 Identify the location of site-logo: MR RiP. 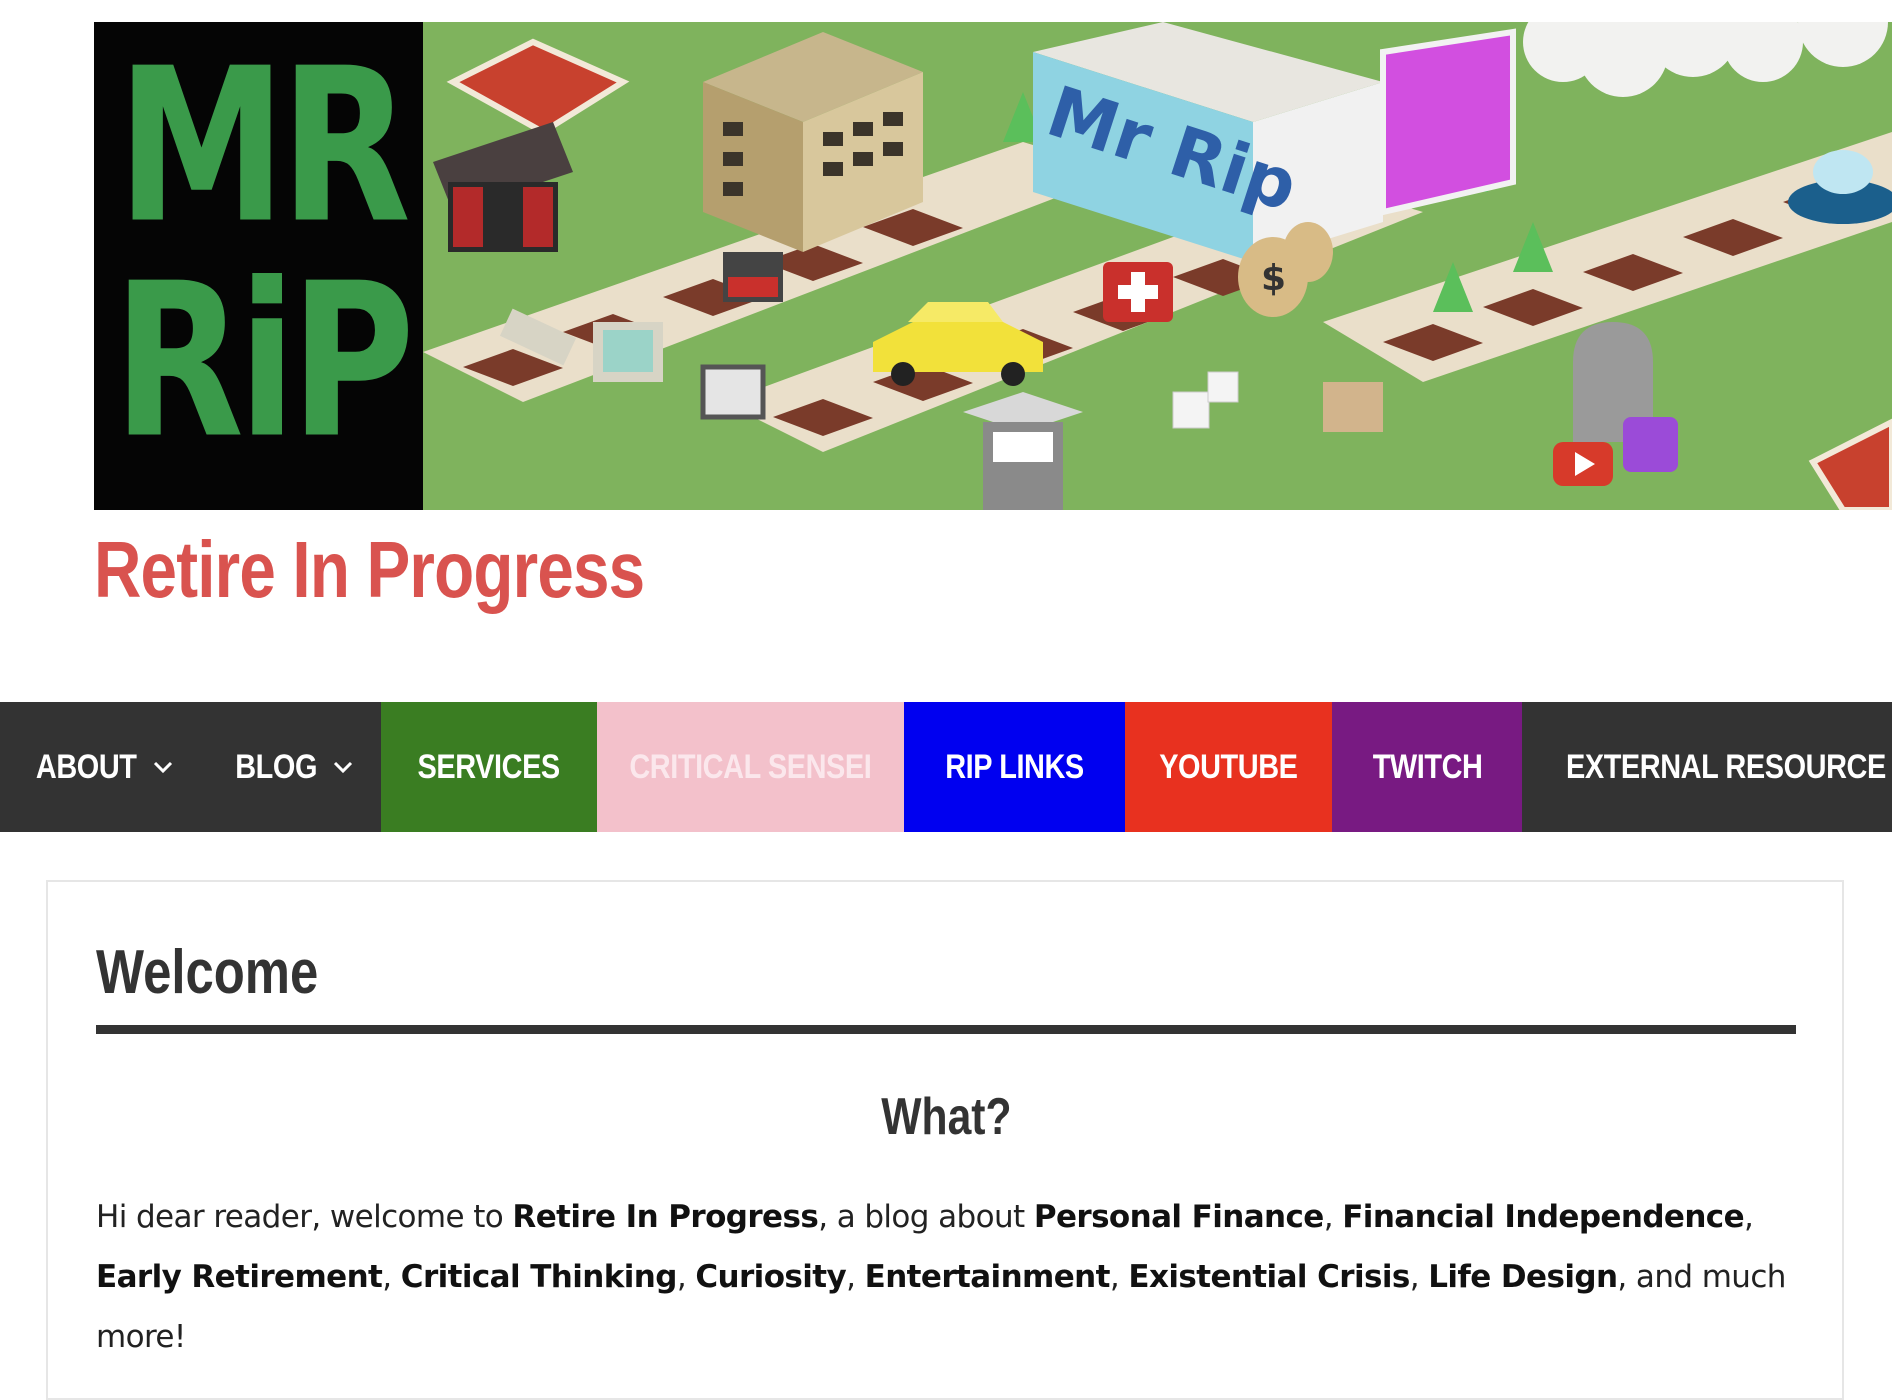
(258, 266).